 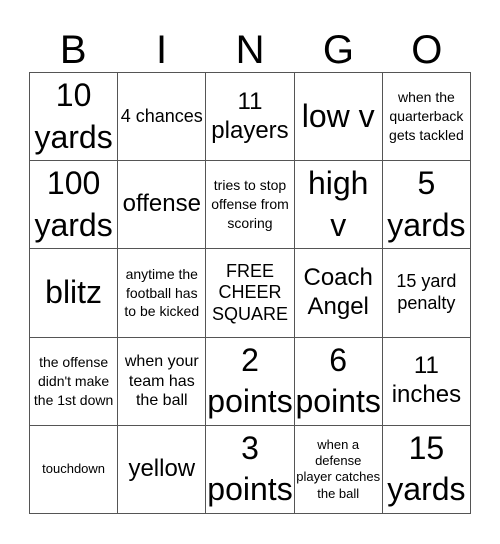 What do you see at coordinates (250, 205) in the screenshot?
I see `bingo-cell: tries to stop offense from scoring` at bounding box center [250, 205].